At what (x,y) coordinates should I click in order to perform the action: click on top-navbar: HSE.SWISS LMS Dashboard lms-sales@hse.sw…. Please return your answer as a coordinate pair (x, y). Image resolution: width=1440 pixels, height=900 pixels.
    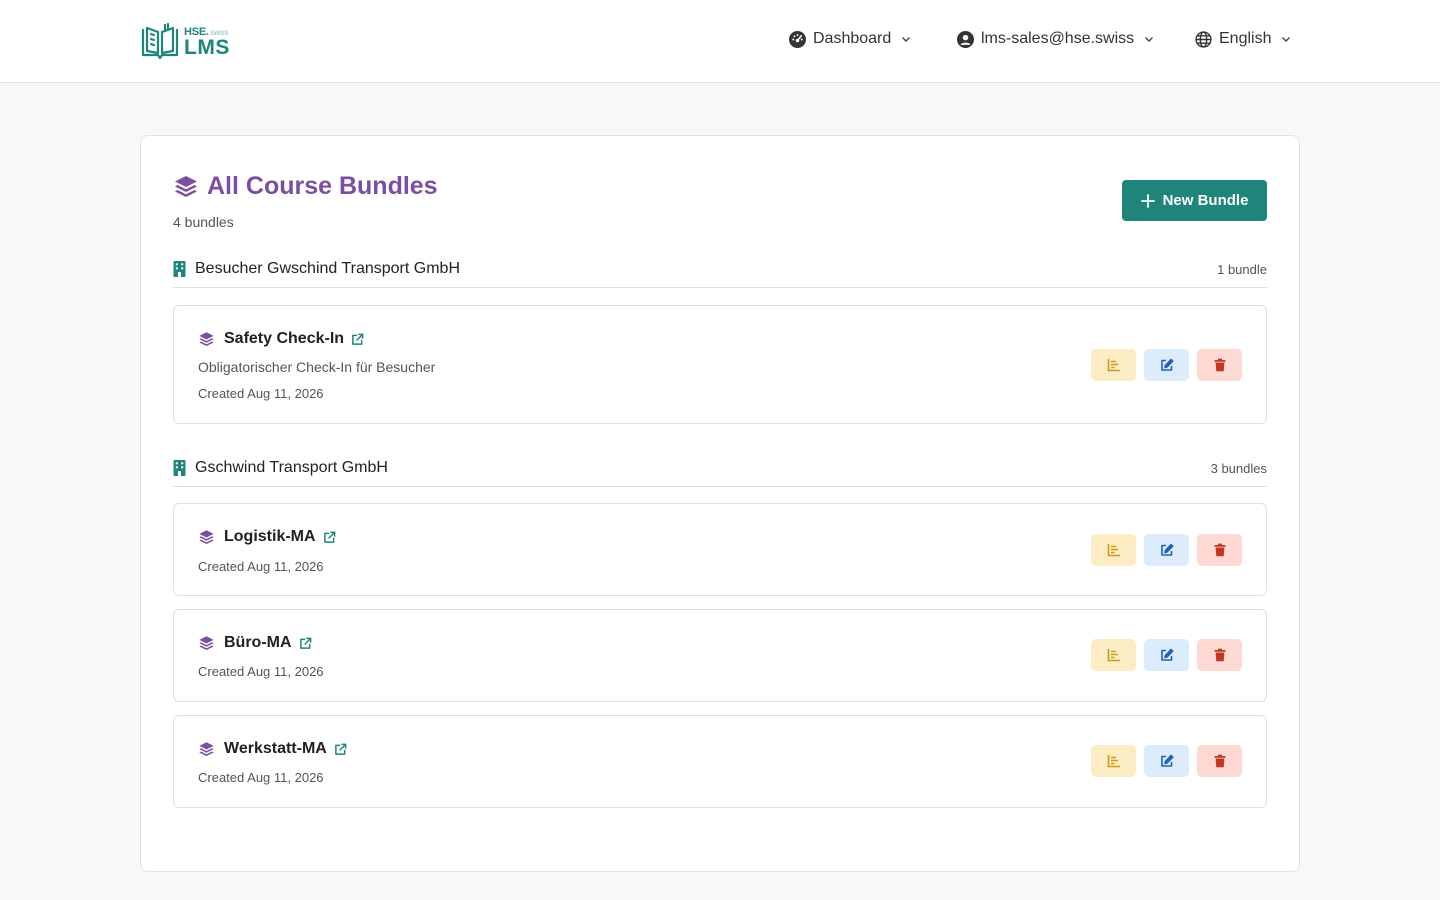
    Looking at the image, I should click on (720, 41).